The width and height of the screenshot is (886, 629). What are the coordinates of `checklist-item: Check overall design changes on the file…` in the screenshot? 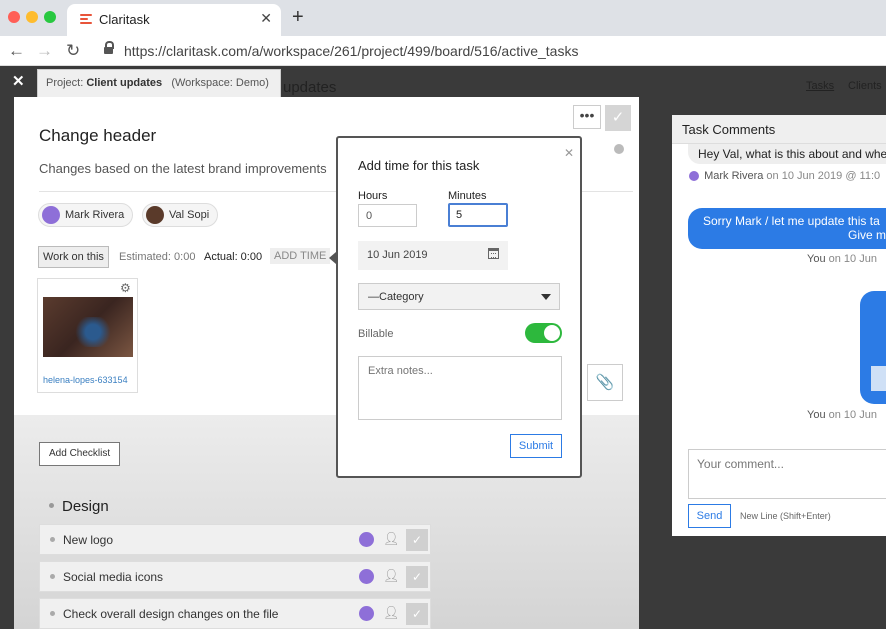 It's located at (235, 613).